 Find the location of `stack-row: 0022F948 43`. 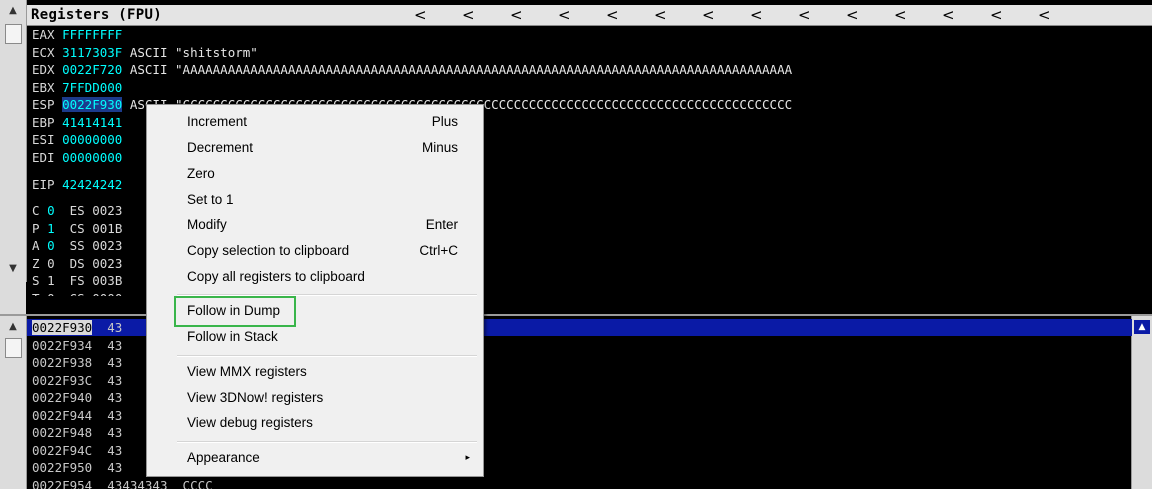

stack-row: 0022F948 43 is located at coordinates (77, 433).